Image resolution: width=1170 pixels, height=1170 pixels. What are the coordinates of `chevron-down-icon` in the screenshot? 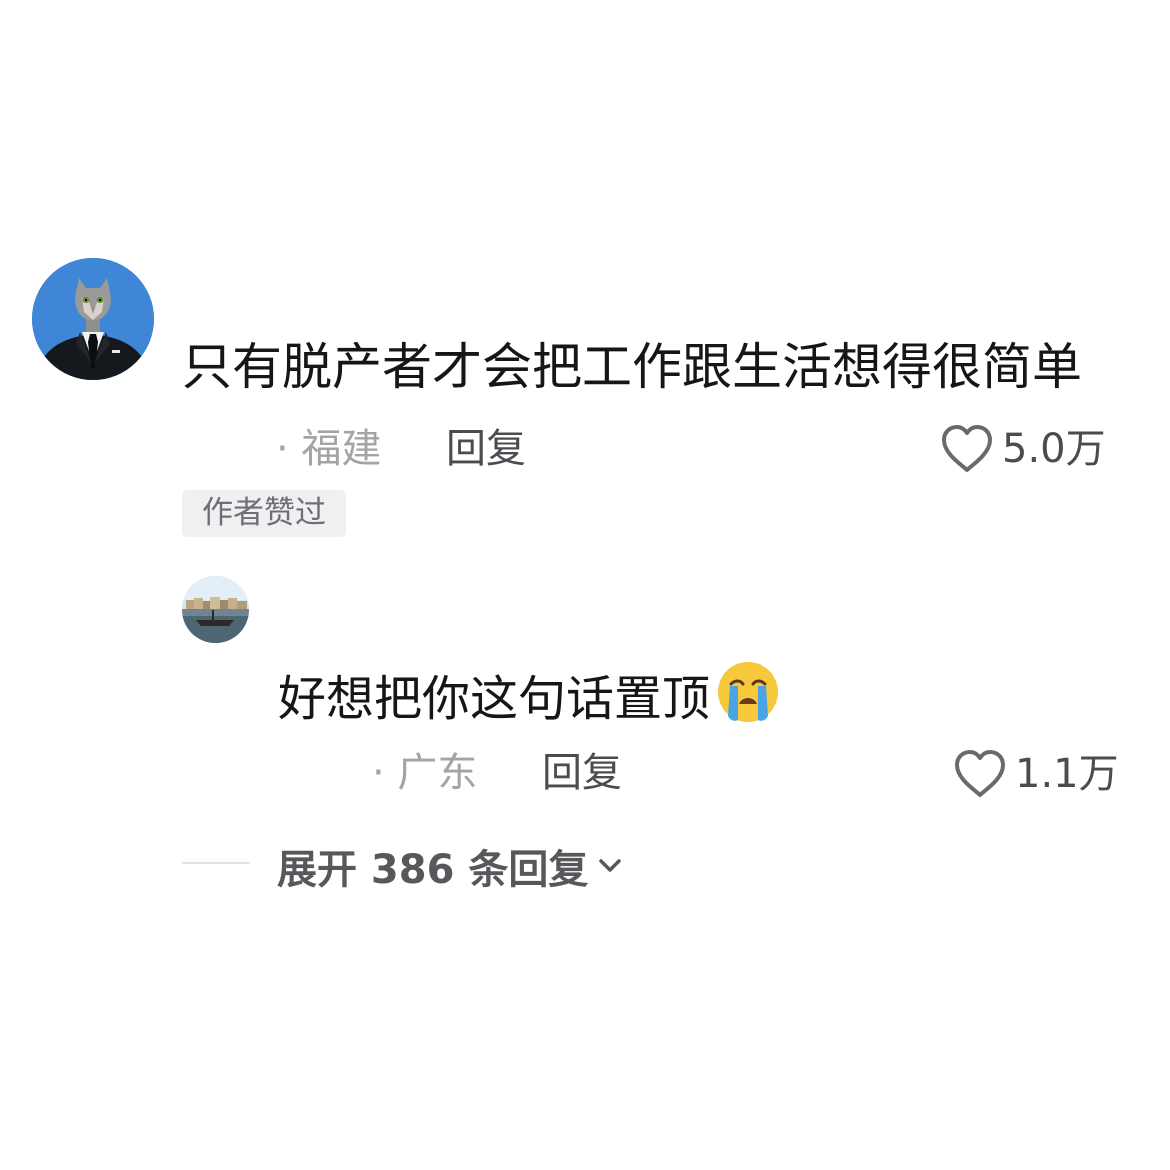 It's located at (610, 866).